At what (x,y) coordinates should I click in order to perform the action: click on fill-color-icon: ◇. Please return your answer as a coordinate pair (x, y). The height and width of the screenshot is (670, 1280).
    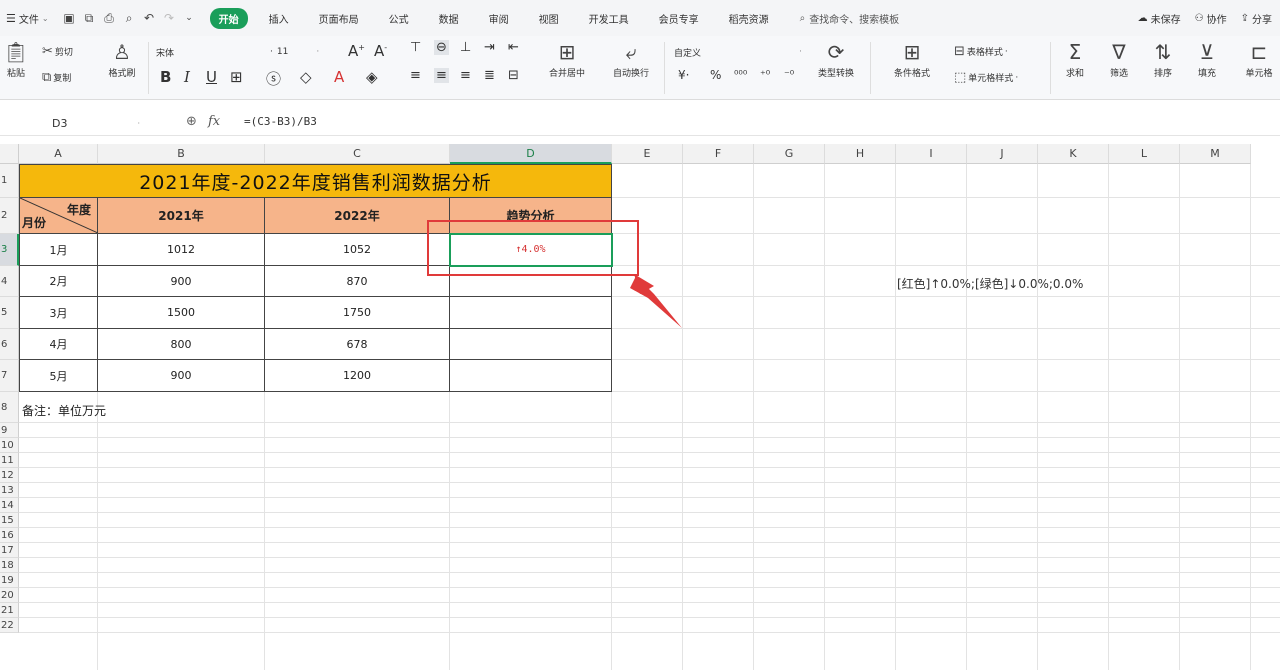
    Looking at the image, I should click on (306, 77).